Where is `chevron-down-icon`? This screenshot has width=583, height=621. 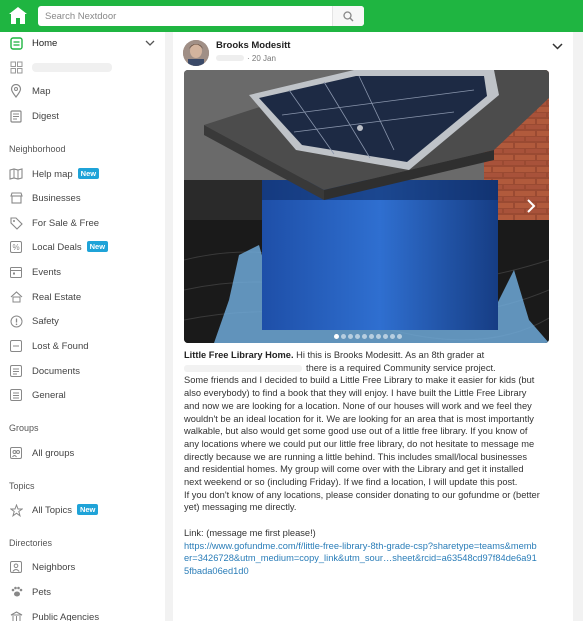
chevron-down-icon is located at coordinates (150, 43).